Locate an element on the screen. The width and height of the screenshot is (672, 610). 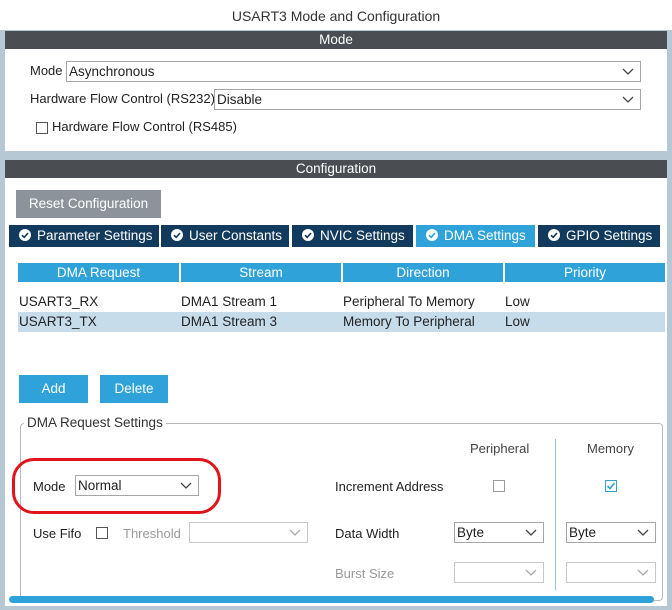
tab-dma-settings: DMA Settings is located at coordinates (475, 236).